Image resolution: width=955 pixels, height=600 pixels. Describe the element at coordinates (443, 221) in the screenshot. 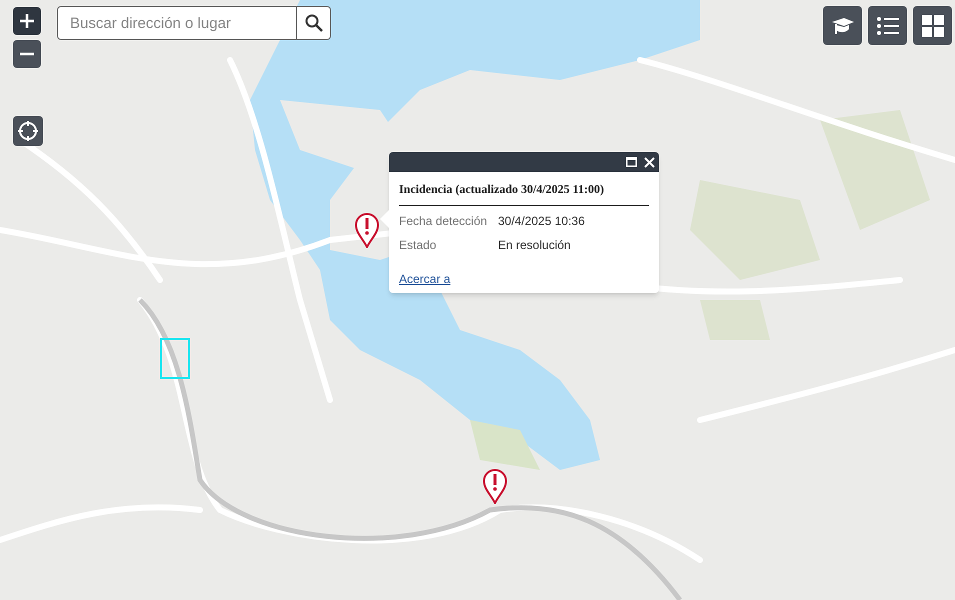

I see `field-label: Fecha detección` at that location.